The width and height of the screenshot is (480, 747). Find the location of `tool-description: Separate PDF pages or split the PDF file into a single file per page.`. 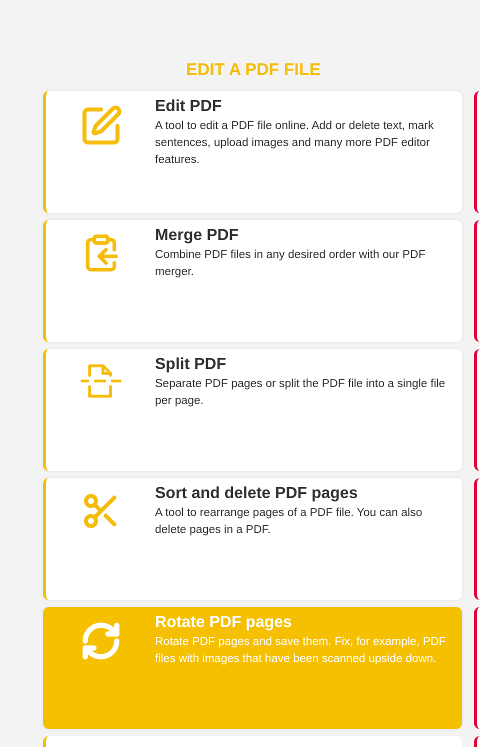

tool-description: Separate PDF pages or split the PDF file into a single file per page. is located at coordinates (300, 393).